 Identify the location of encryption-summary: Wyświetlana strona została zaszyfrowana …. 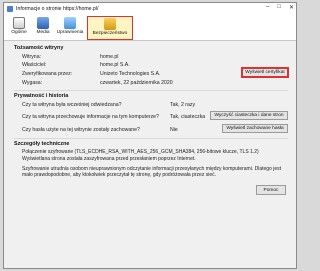
(109, 159).